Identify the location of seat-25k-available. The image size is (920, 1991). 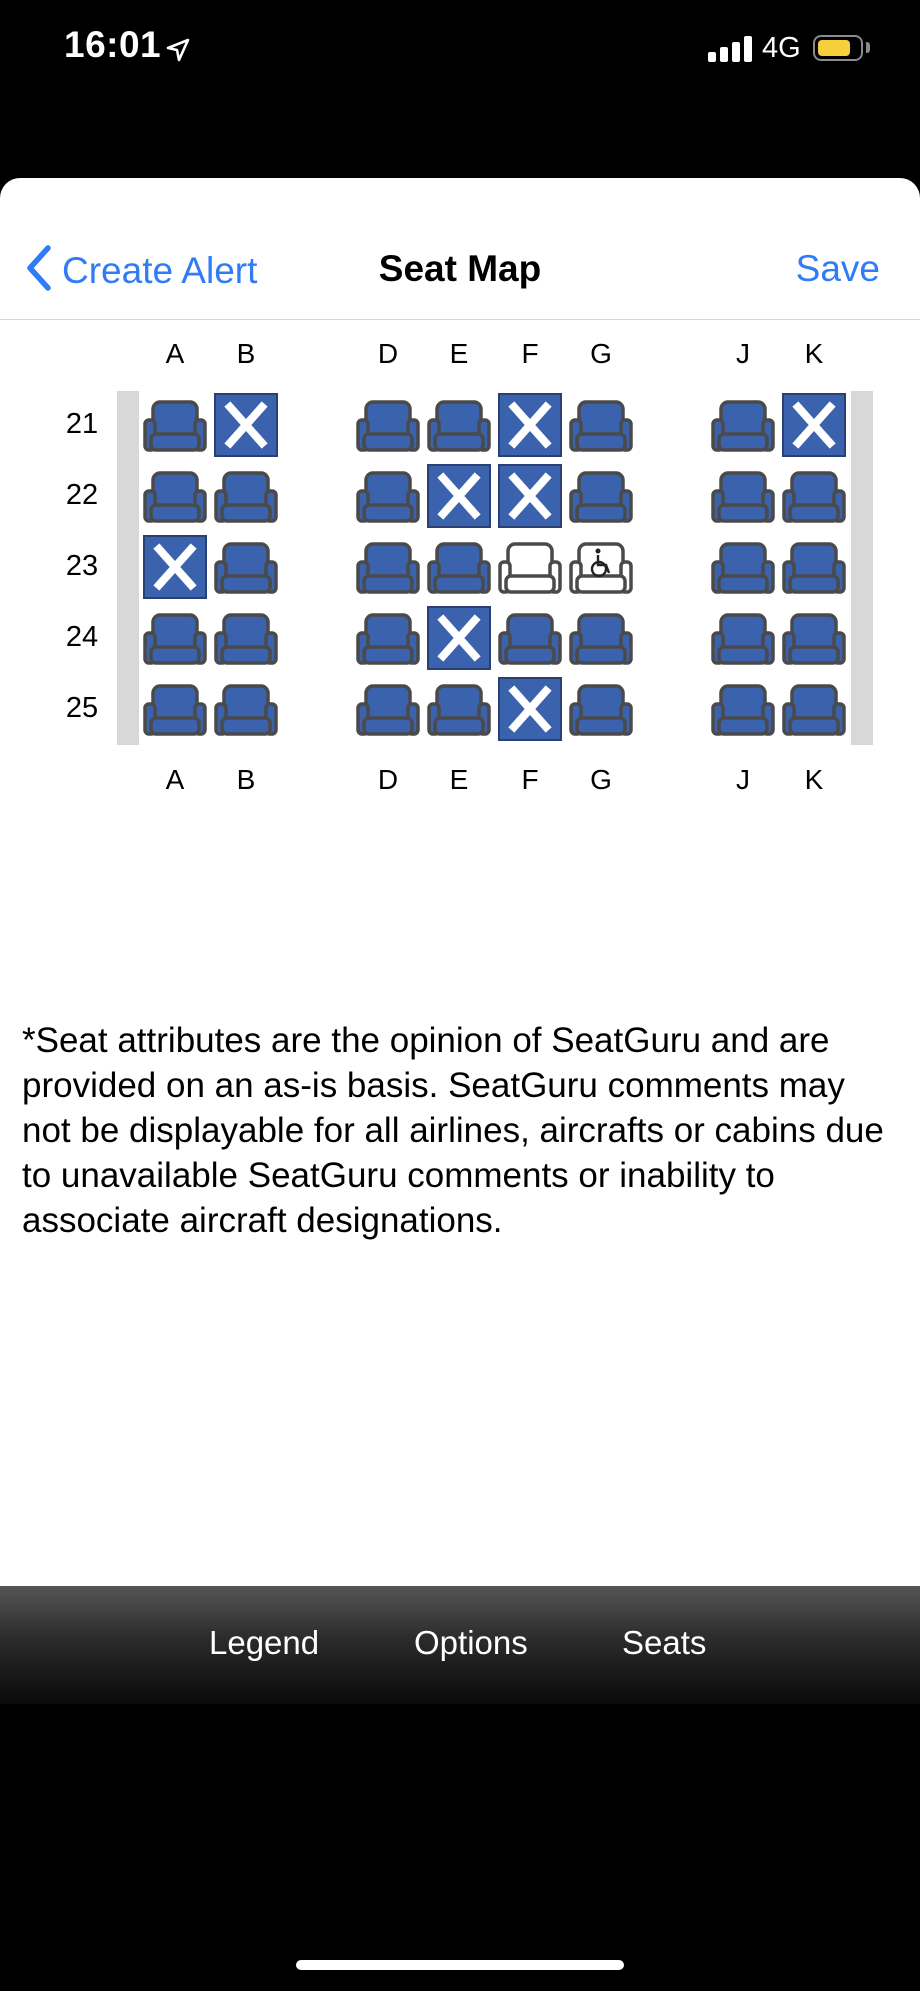
(814, 709).